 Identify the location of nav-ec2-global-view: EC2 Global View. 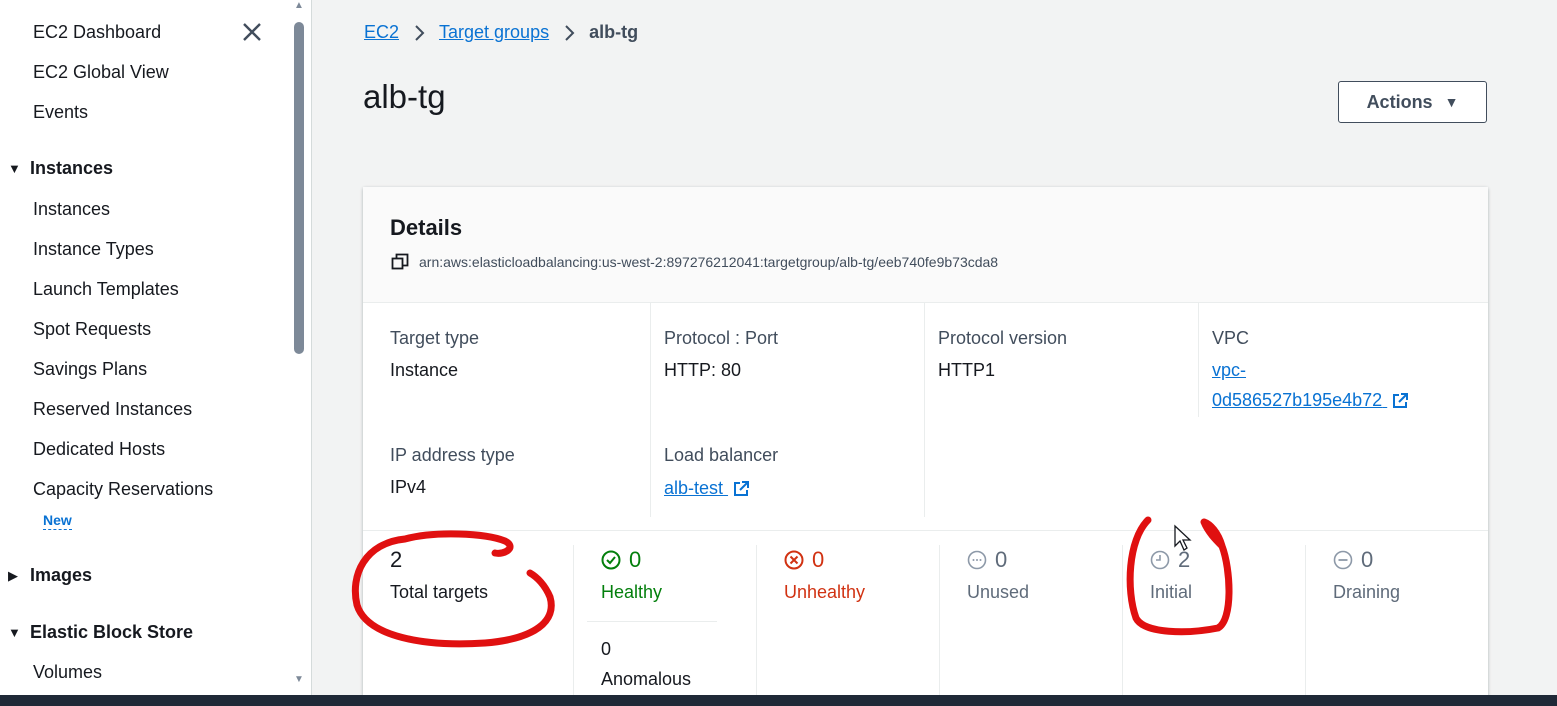
(101, 72).